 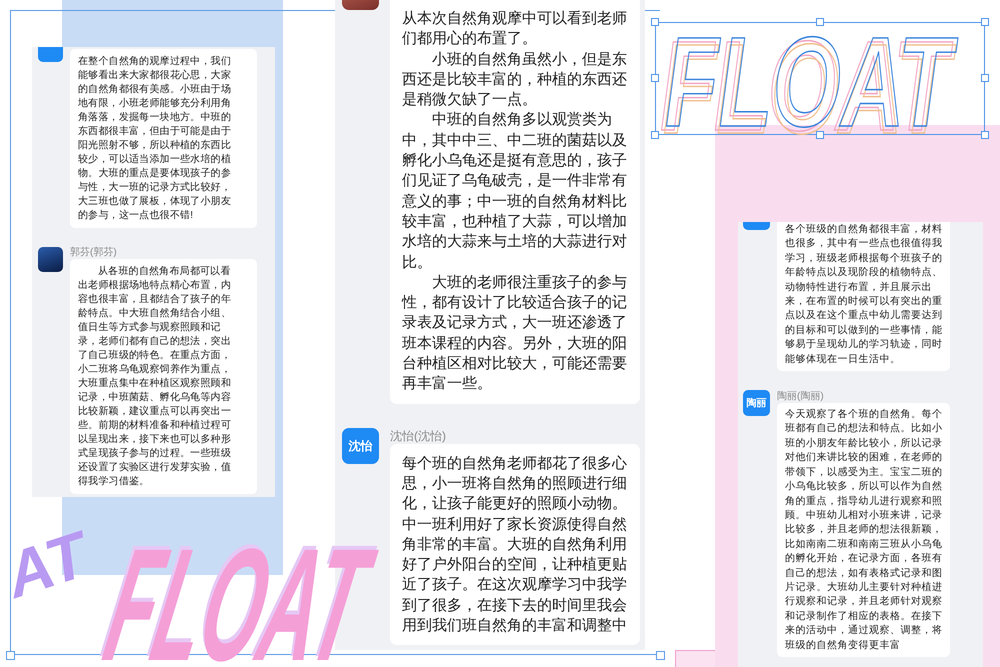 I want to click on avatar: 陶丽, so click(x=756, y=403).